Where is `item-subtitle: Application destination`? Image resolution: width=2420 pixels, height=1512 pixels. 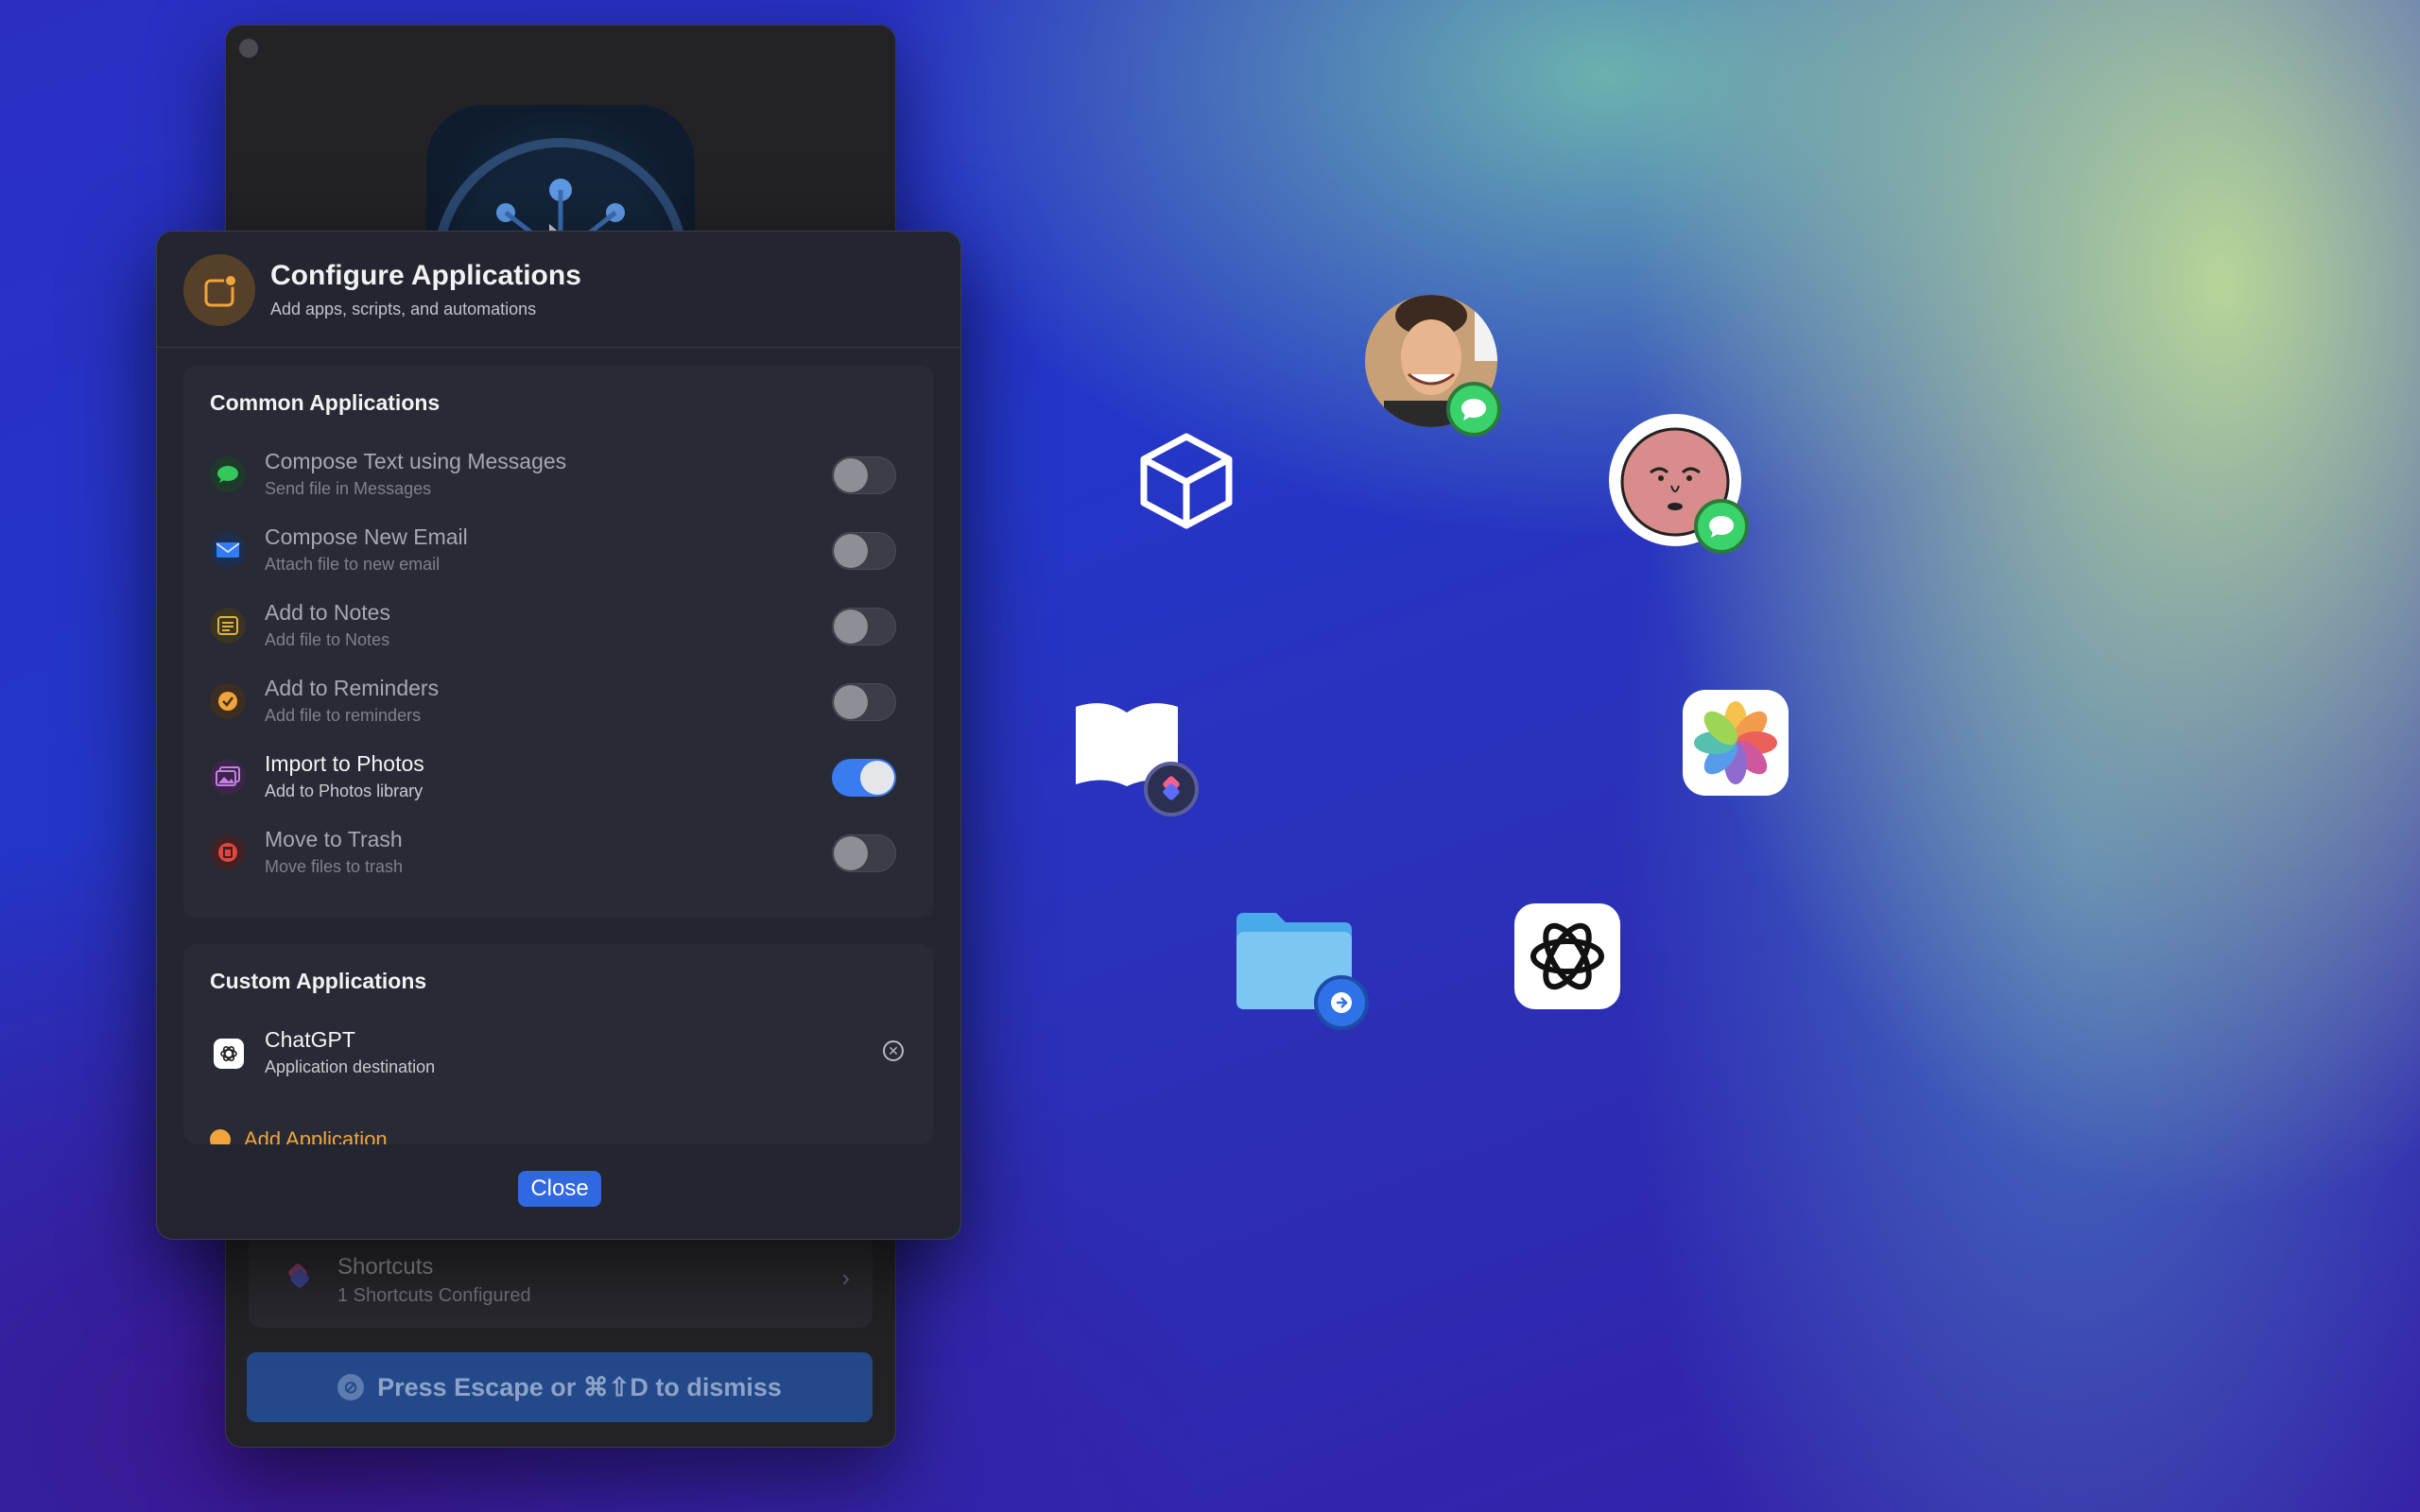
item-subtitle: Application destination is located at coordinates (350, 1066).